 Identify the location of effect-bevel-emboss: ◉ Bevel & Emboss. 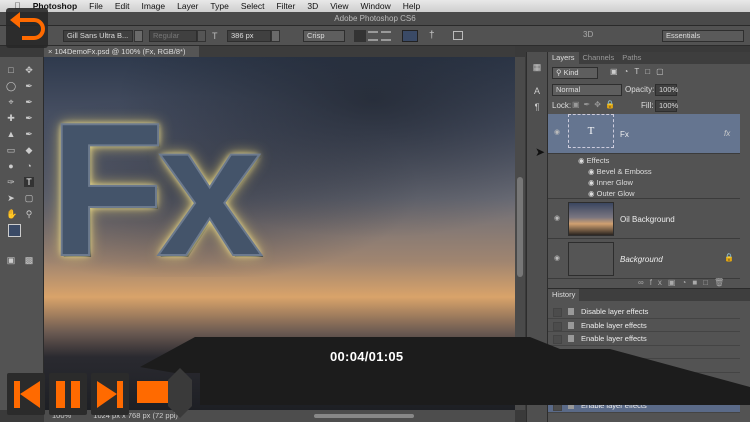
(620, 171).